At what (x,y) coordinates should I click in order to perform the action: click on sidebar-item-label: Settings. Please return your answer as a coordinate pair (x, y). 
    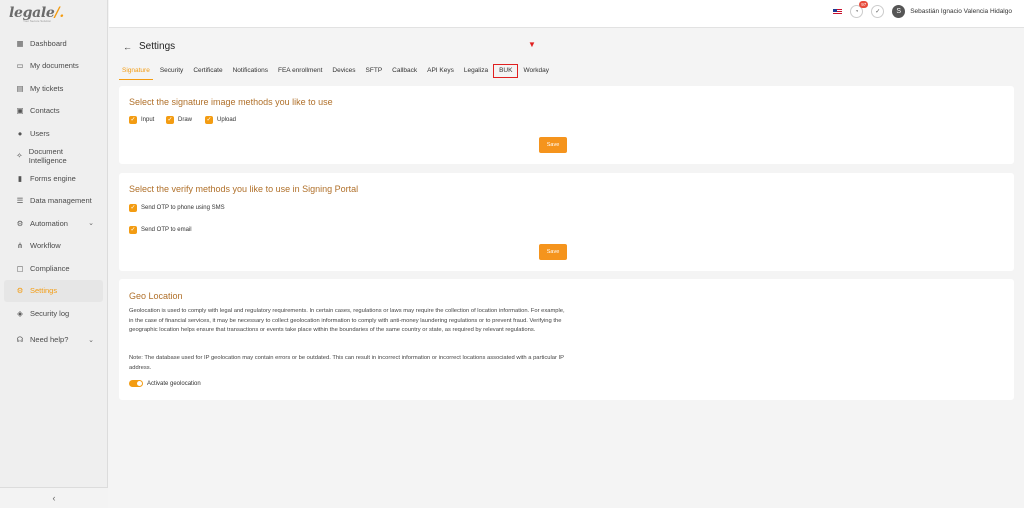
    Looking at the image, I should click on (44, 291).